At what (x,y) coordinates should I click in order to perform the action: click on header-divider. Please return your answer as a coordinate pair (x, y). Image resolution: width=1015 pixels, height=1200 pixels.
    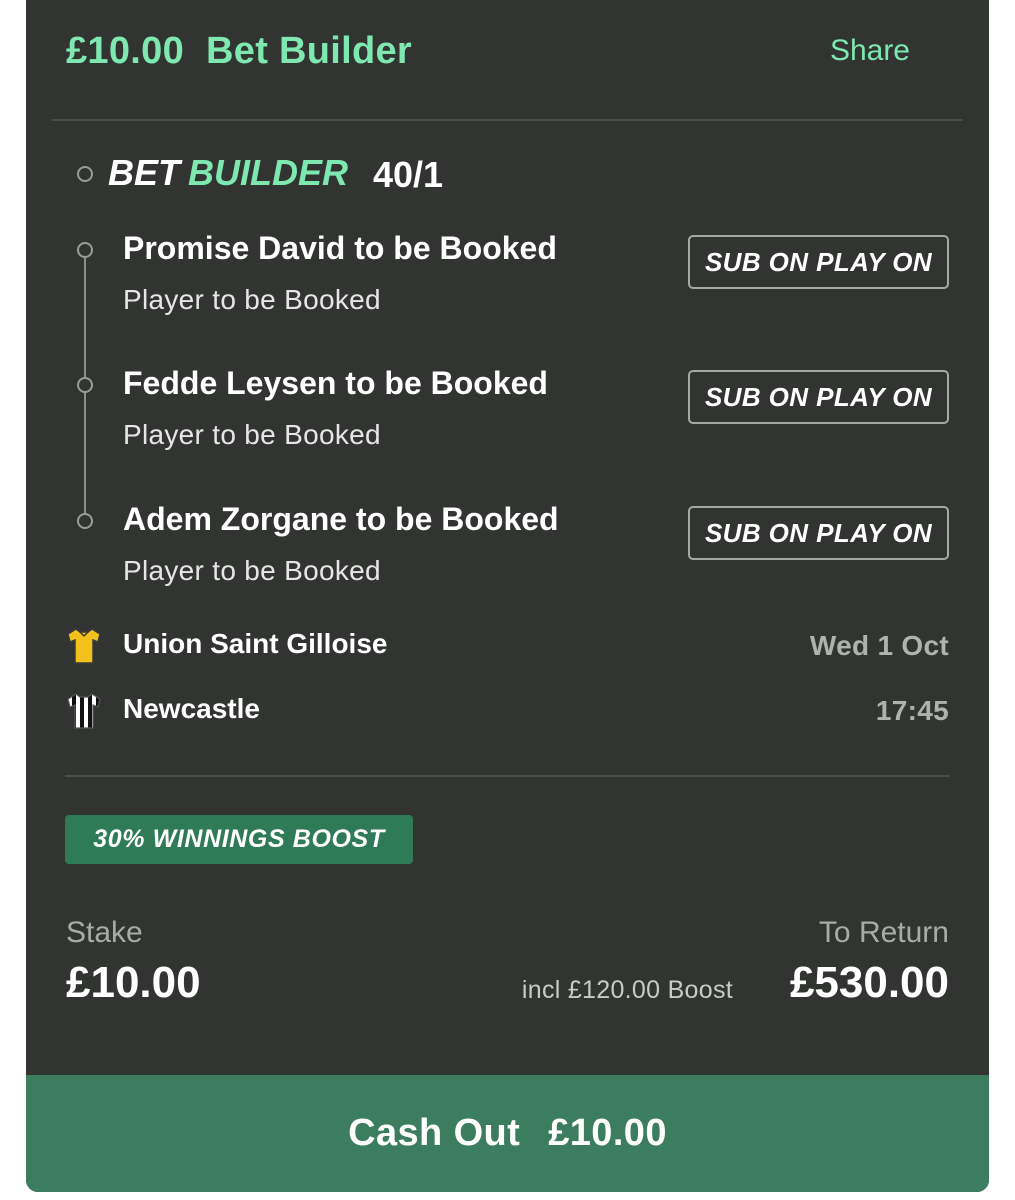
    Looking at the image, I should click on (507, 120).